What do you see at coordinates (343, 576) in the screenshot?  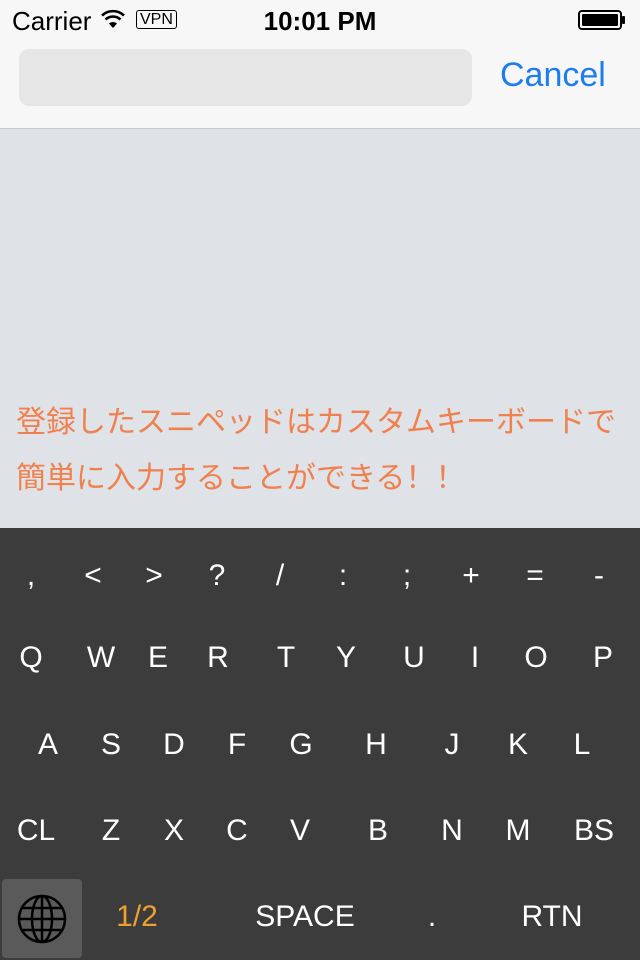 I see `key-colon: :` at bounding box center [343, 576].